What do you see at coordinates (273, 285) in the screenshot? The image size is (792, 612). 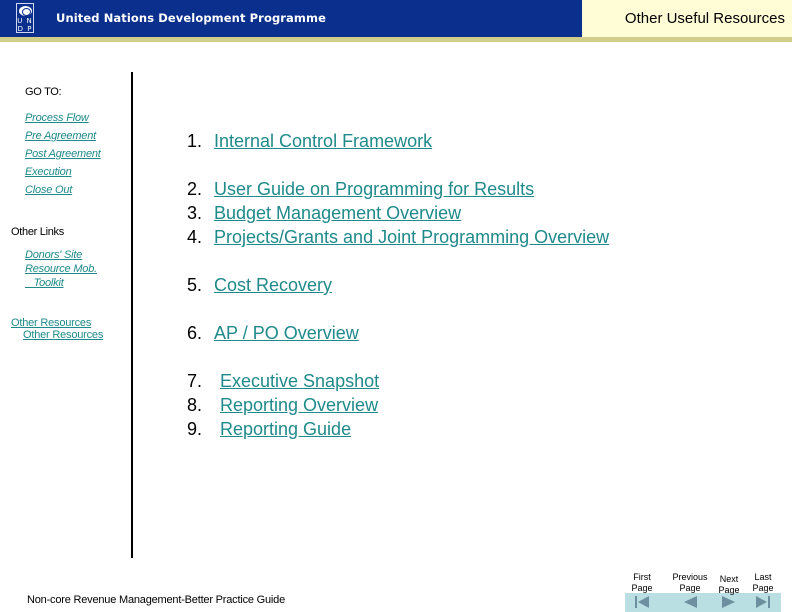 I see `link-cost-recovery: Cost Recovery` at bounding box center [273, 285].